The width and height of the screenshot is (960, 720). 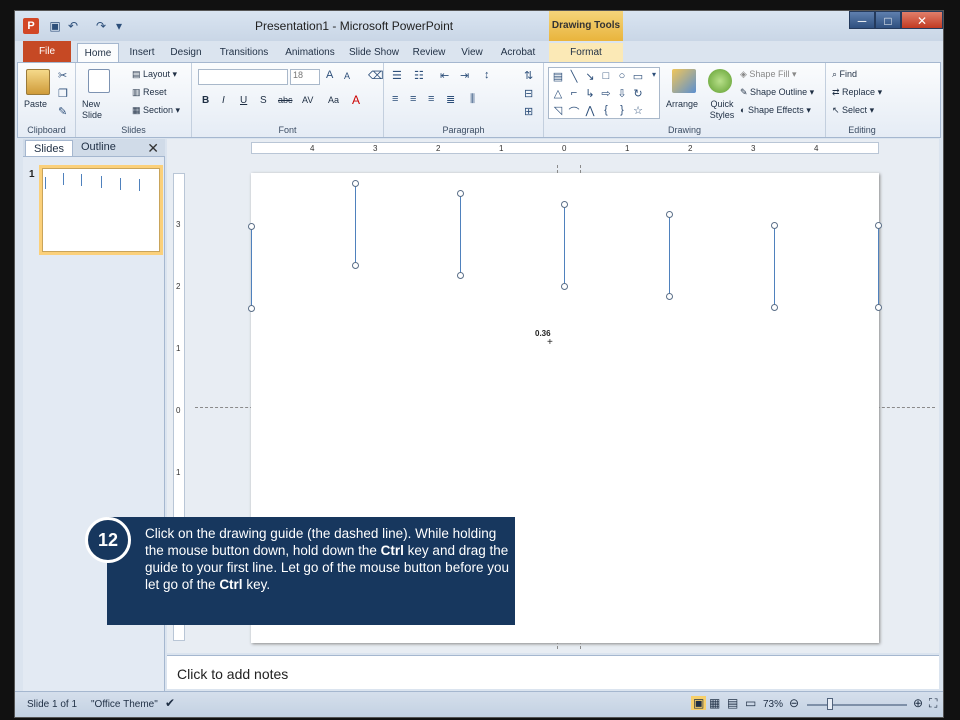 I want to click on gallery-more-icon: ▾, so click(x=654, y=74).